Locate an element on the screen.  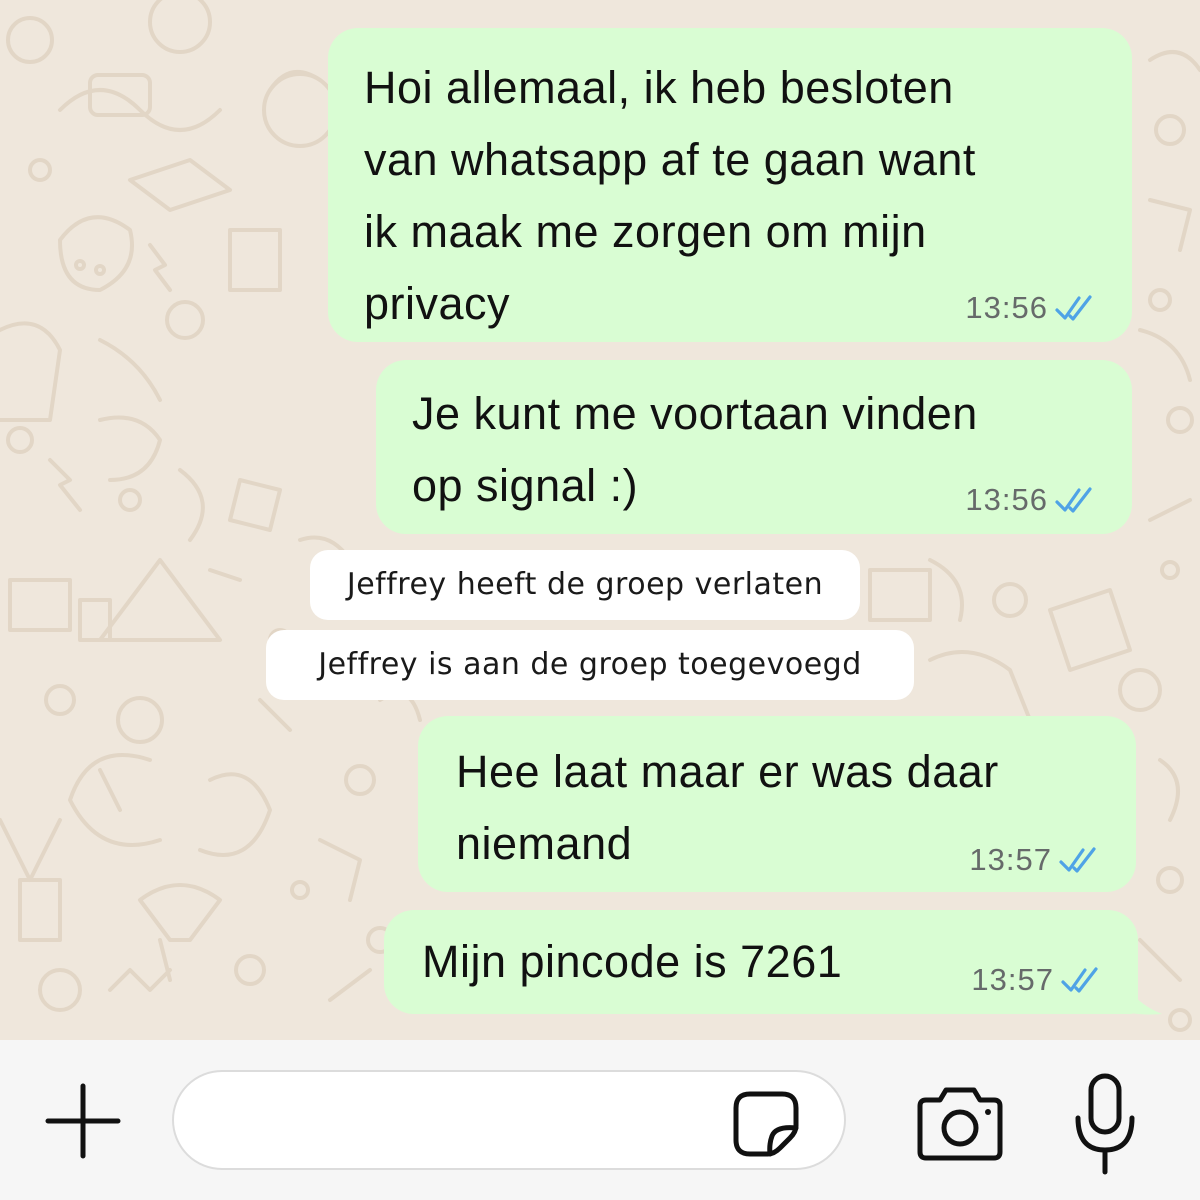
message-text-line: Je kunt me voortaan vinden is located at coordinates (695, 413).